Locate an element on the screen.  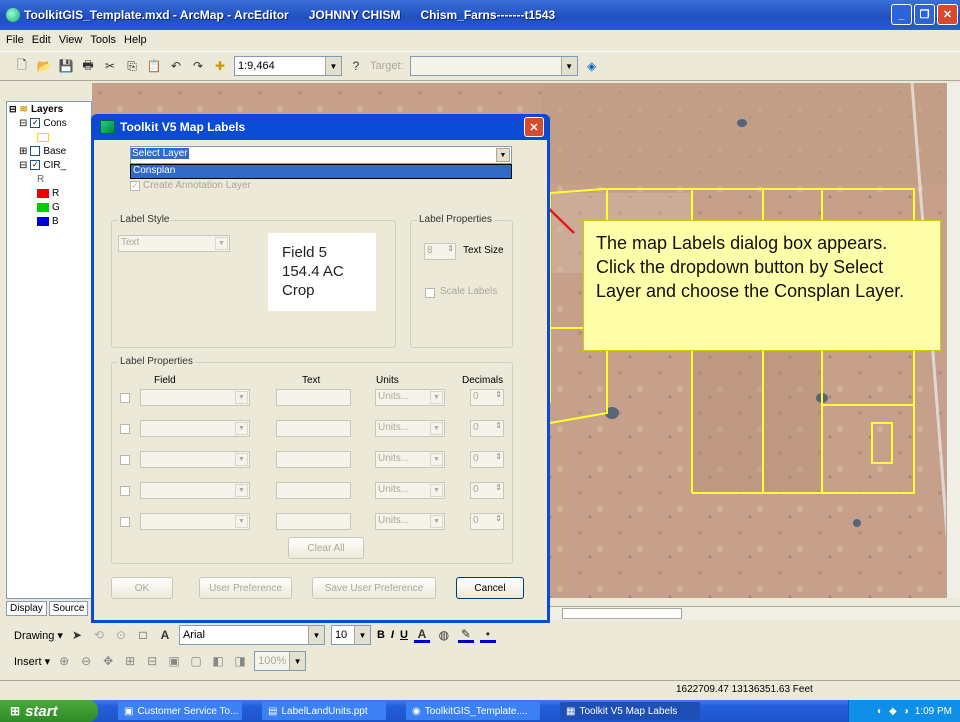
zoom-percent-combo: 100% ▼ is located at coordinates (280, 661).